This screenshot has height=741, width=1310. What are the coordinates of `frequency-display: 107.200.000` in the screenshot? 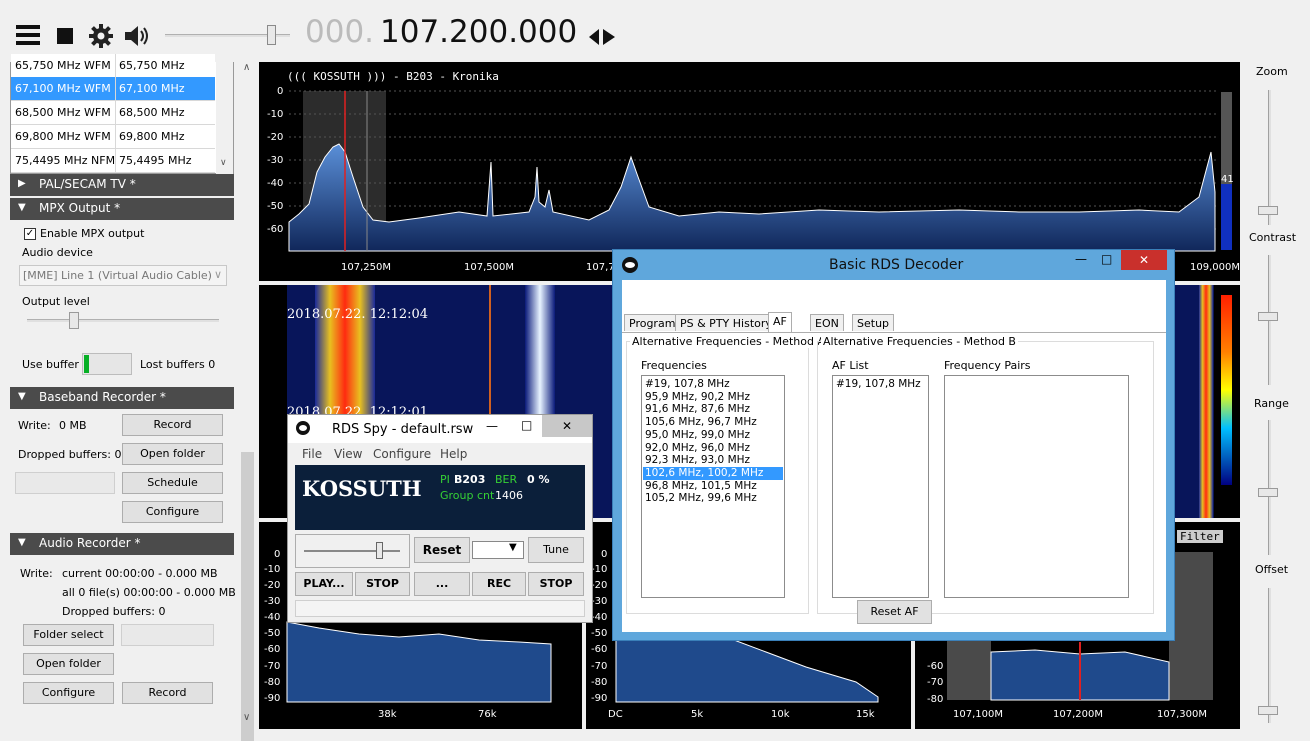 It's located at (478, 32).